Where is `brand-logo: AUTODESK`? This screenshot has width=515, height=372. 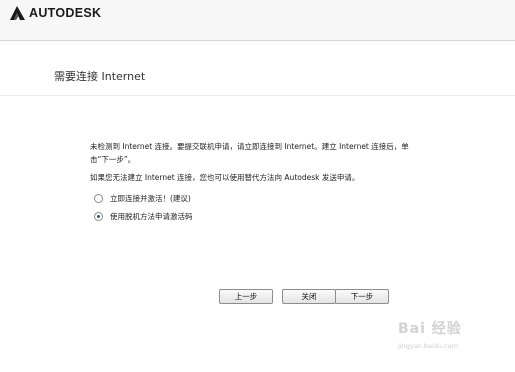
brand-logo: AUTODESK is located at coordinates (55, 13).